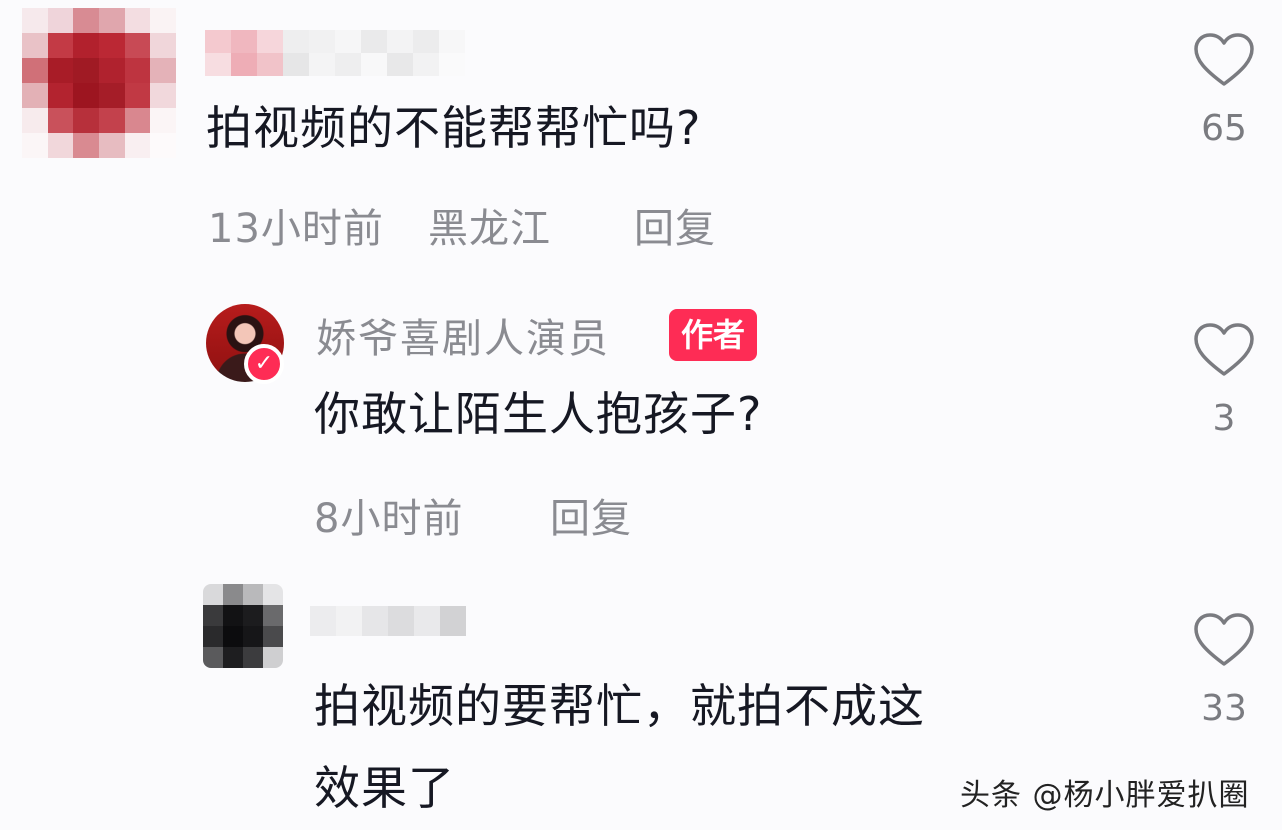  Describe the element at coordinates (619, 706) in the screenshot. I see `comment-text-line1: 拍视频的要帮忙，就拍不成这` at that location.